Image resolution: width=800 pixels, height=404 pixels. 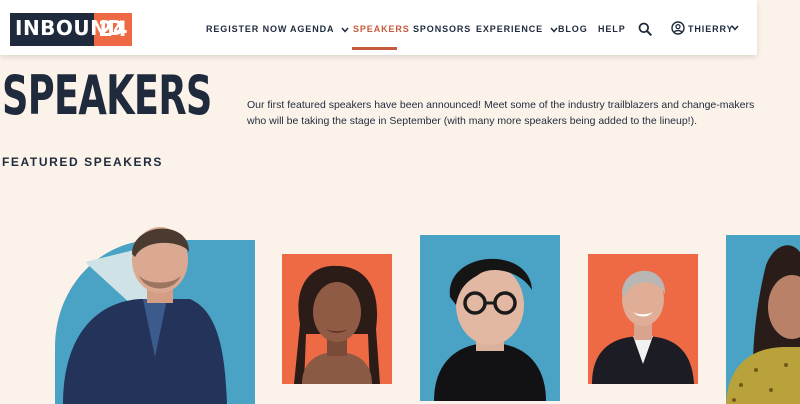 I want to click on nav-experience: EXPERIENCE, so click(x=517, y=29).